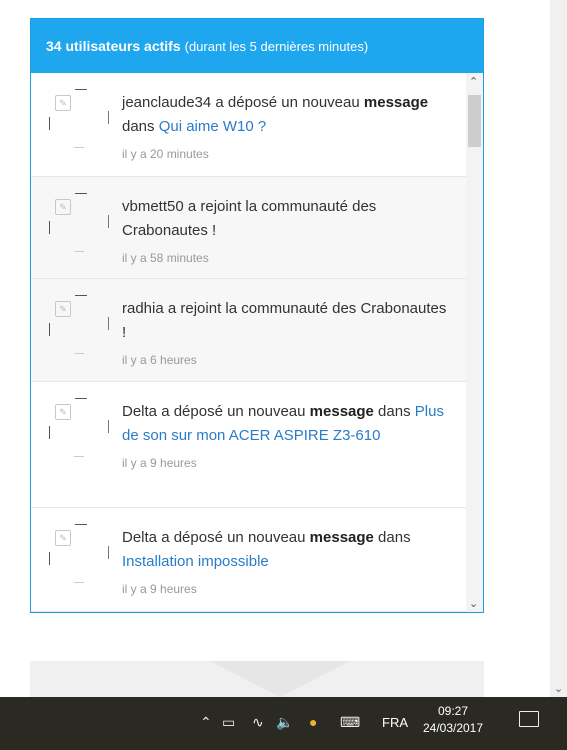  What do you see at coordinates (213, 126) in the screenshot?
I see `feed-topic-link: Qui aime W10 ?` at bounding box center [213, 126].